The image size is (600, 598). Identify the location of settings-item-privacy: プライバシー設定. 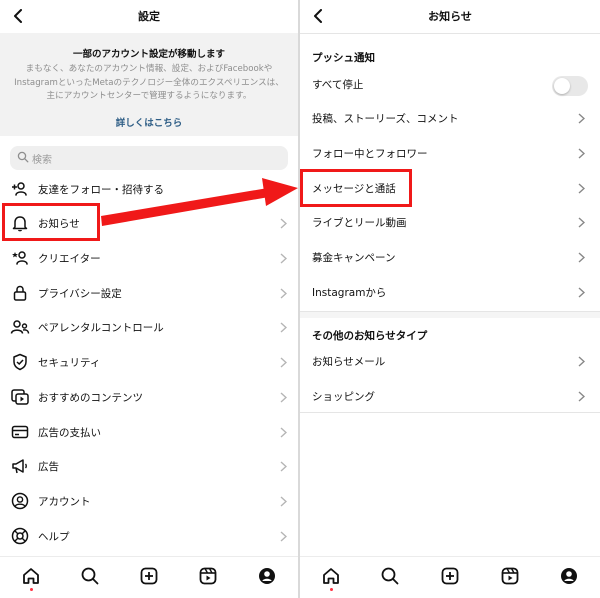
(149, 293).